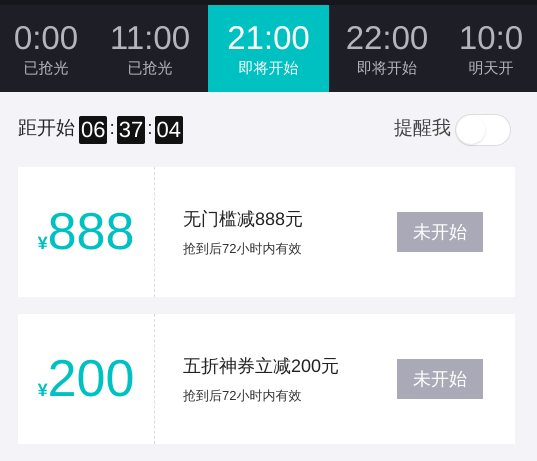  I want to click on coupon-amount: ¥200, so click(86, 379).